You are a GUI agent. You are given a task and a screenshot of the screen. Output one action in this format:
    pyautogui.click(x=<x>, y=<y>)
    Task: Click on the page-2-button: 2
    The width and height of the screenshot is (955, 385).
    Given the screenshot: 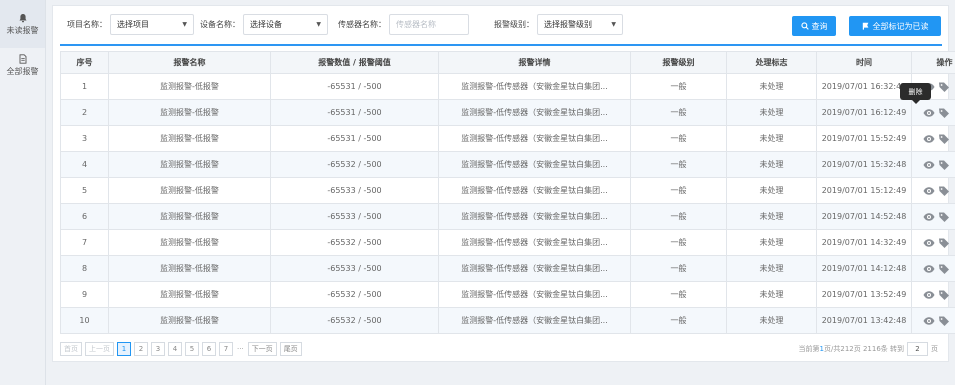 What is the action you would take?
    pyautogui.click(x=141, y=348)
    